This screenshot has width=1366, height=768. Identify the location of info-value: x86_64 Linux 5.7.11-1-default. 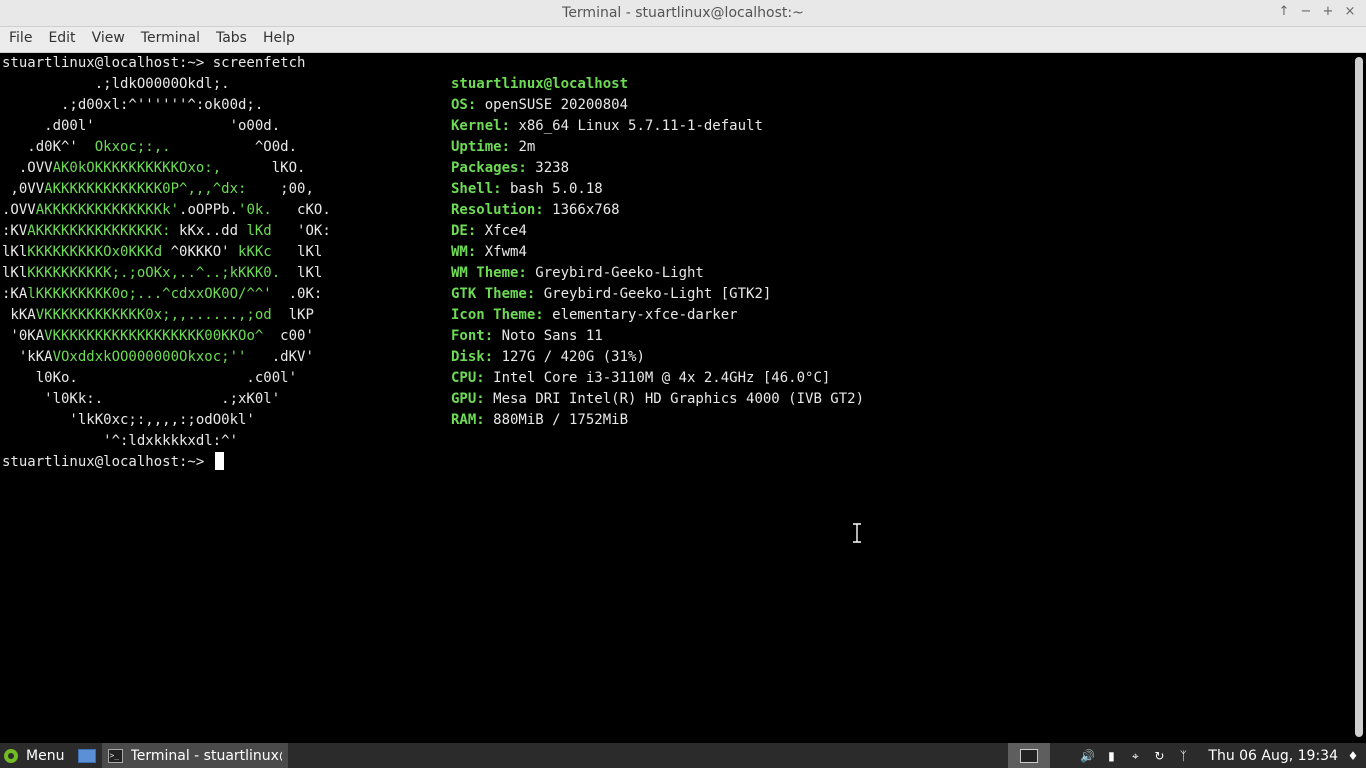
(636, 126).